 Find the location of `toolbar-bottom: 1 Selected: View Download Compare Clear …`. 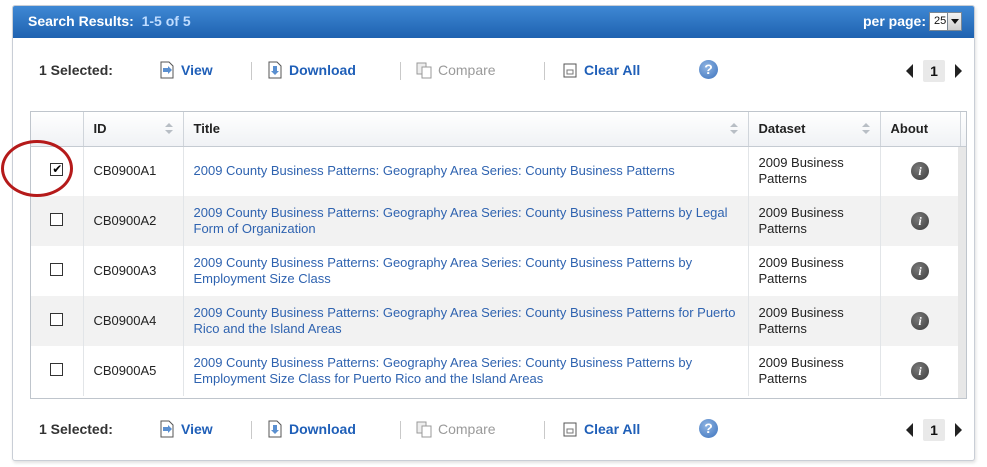

toolbar-bottom: 1 Selected: View Download Compare Clear … is located at coordinates (493, 429).